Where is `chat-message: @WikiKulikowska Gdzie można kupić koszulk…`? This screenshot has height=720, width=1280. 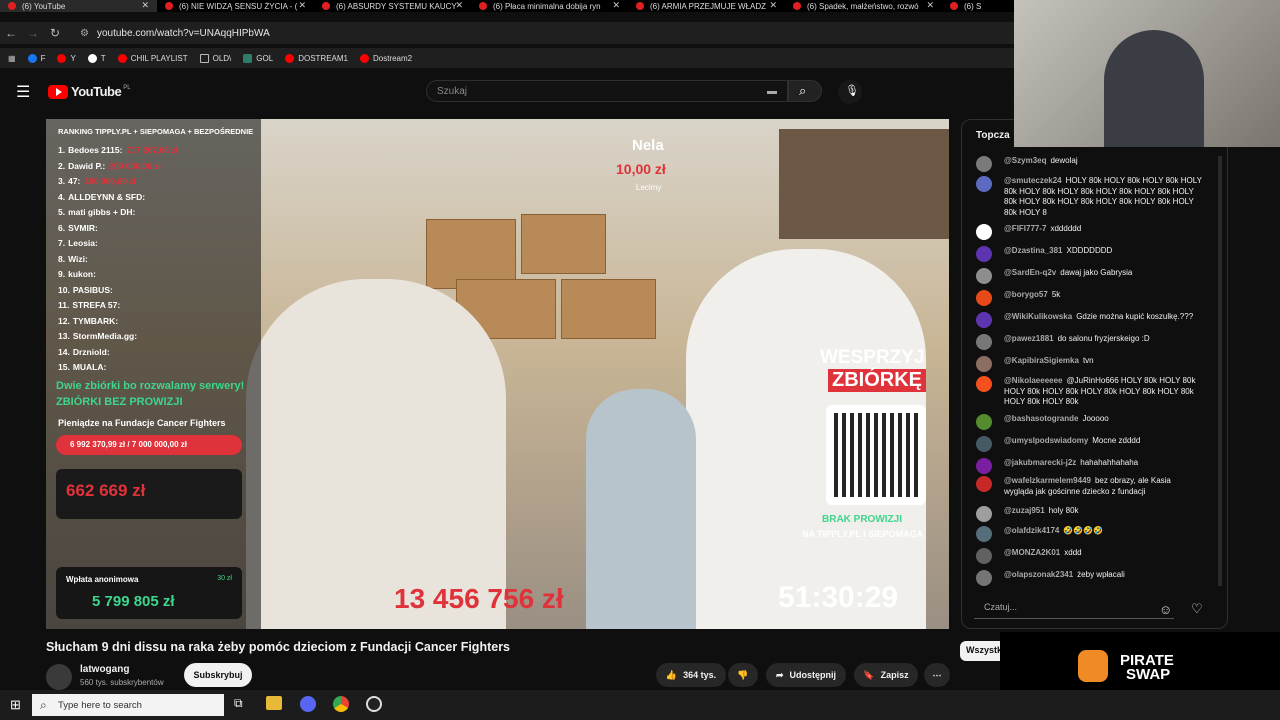
chat-message: @WikiKulikowska Gdzie można kupić koszulk… is located at coordinates (1089, 320).